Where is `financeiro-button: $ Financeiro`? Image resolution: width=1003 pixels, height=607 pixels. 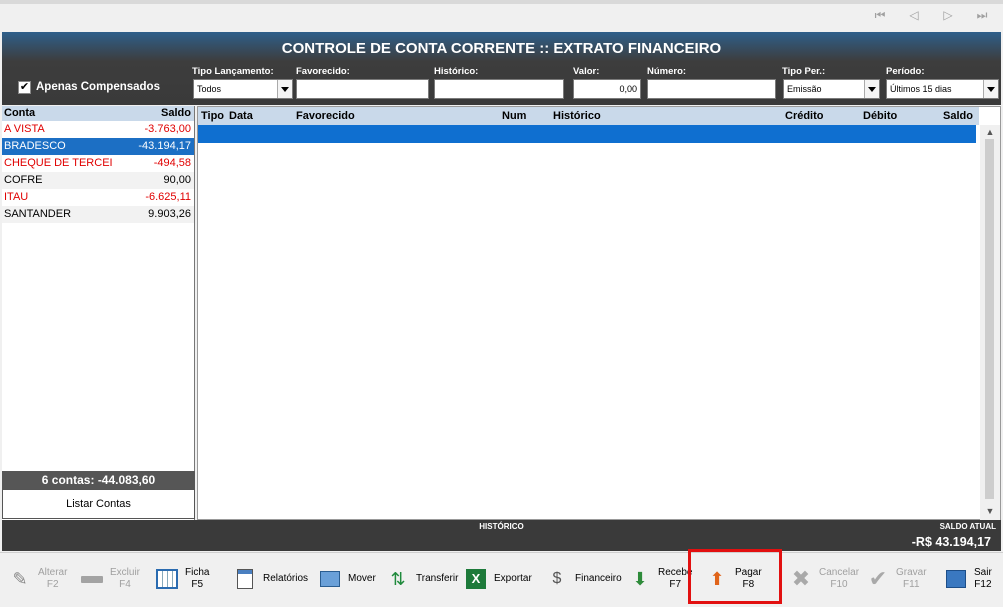
financeiro-button: $ Financeiro is located at coordinates (583, 579).